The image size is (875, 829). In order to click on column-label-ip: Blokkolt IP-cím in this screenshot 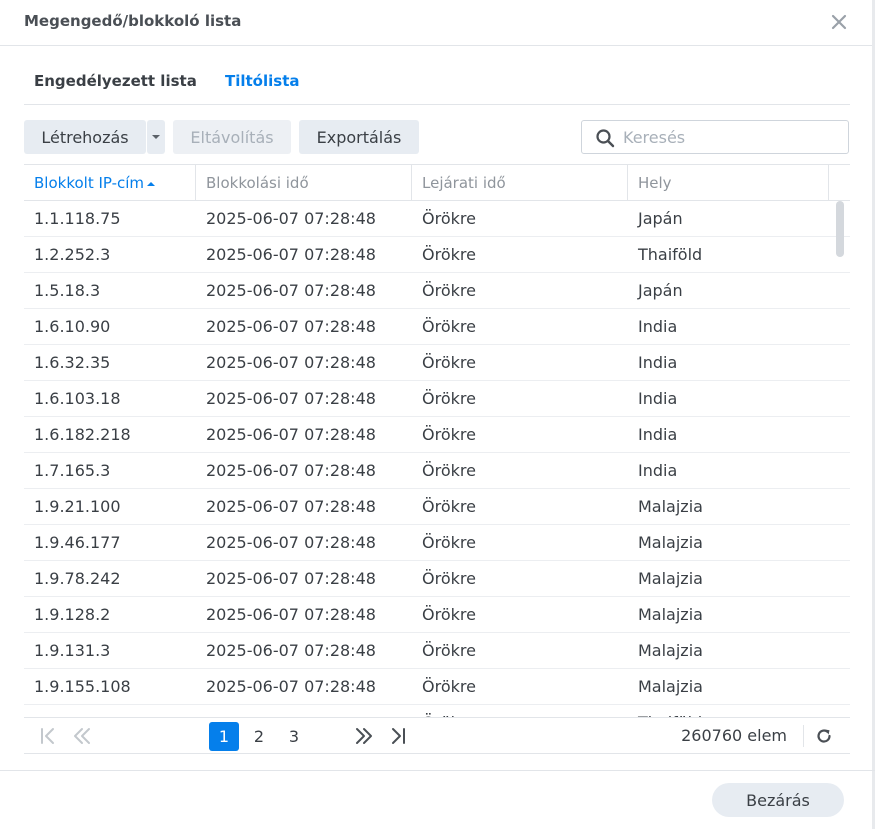, I will do `click(89, 183)`.